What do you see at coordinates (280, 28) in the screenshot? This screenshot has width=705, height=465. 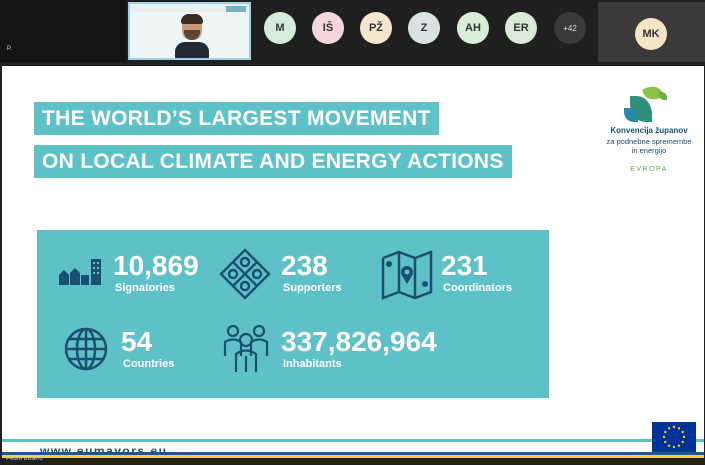 I see `participant-avatar-m: M` at bounding box center [280, 28].